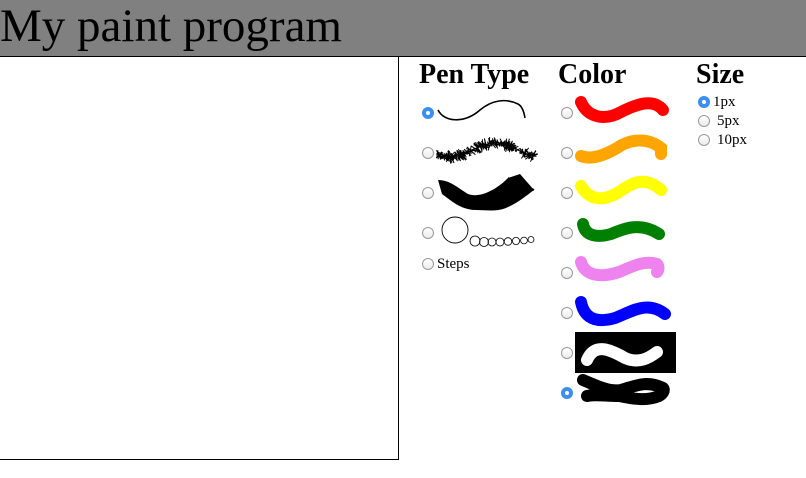 The image size is (806, 478). What do you see at coordinates (567, 193) in the screenshot?
I see `color-yellow-radio` at bounding box center [567, 193].